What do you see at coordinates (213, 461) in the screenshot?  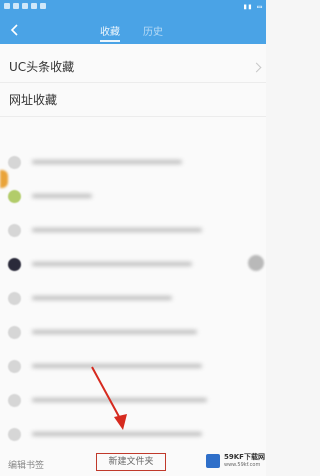 I see `watermark-logo` at bounding box center [213, 461].